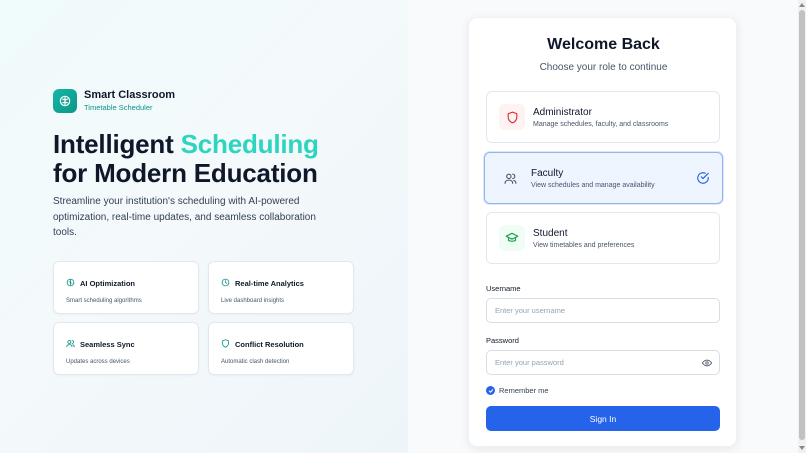  What do you see at coordinates (225, 283) in the screenshot?
I see `clock-icon` at bounding box center [225, 283].